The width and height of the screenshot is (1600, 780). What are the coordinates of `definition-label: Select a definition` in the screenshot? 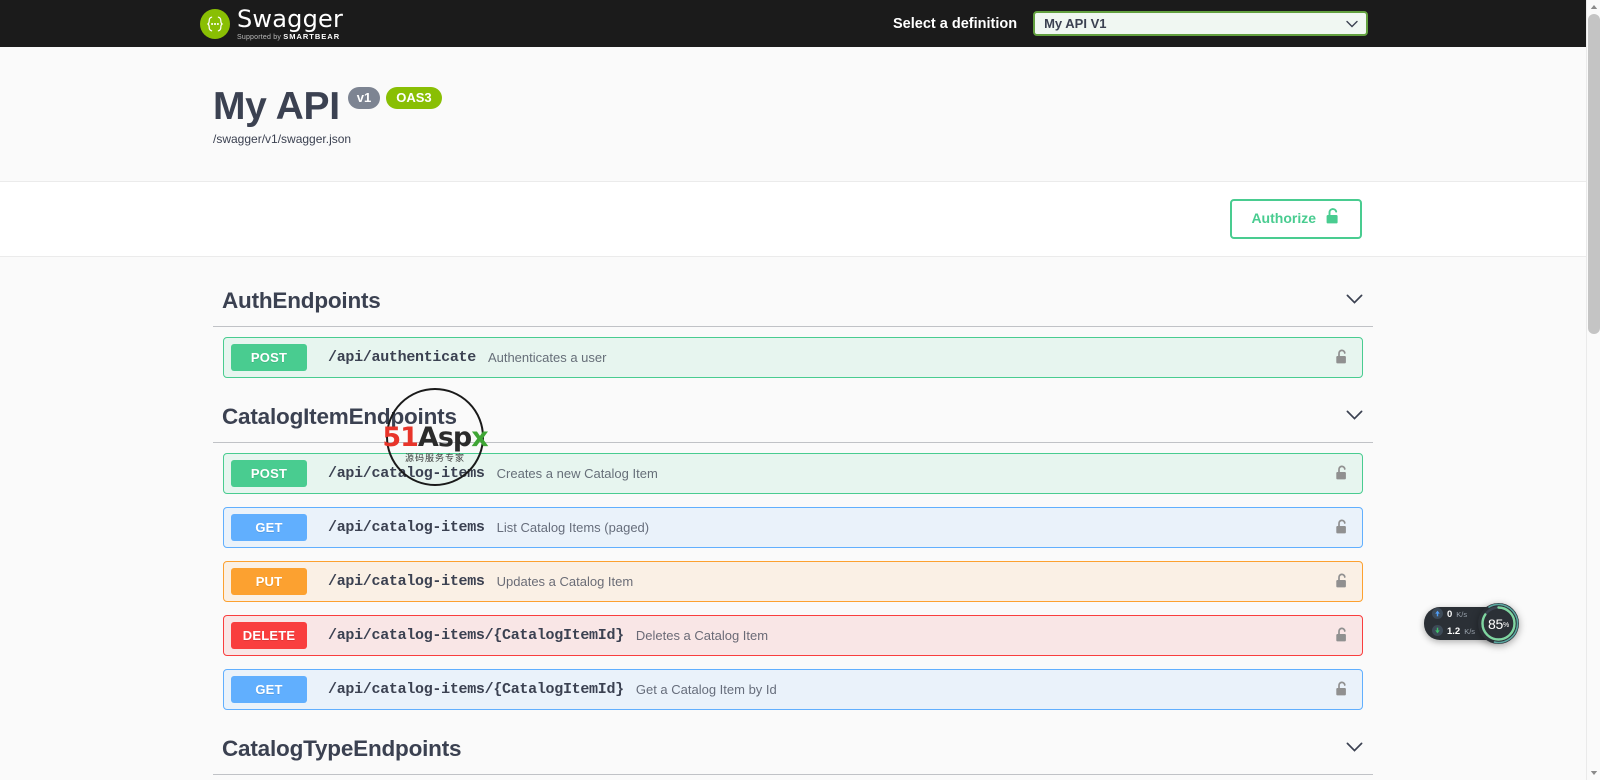 It's located at (955, 23).